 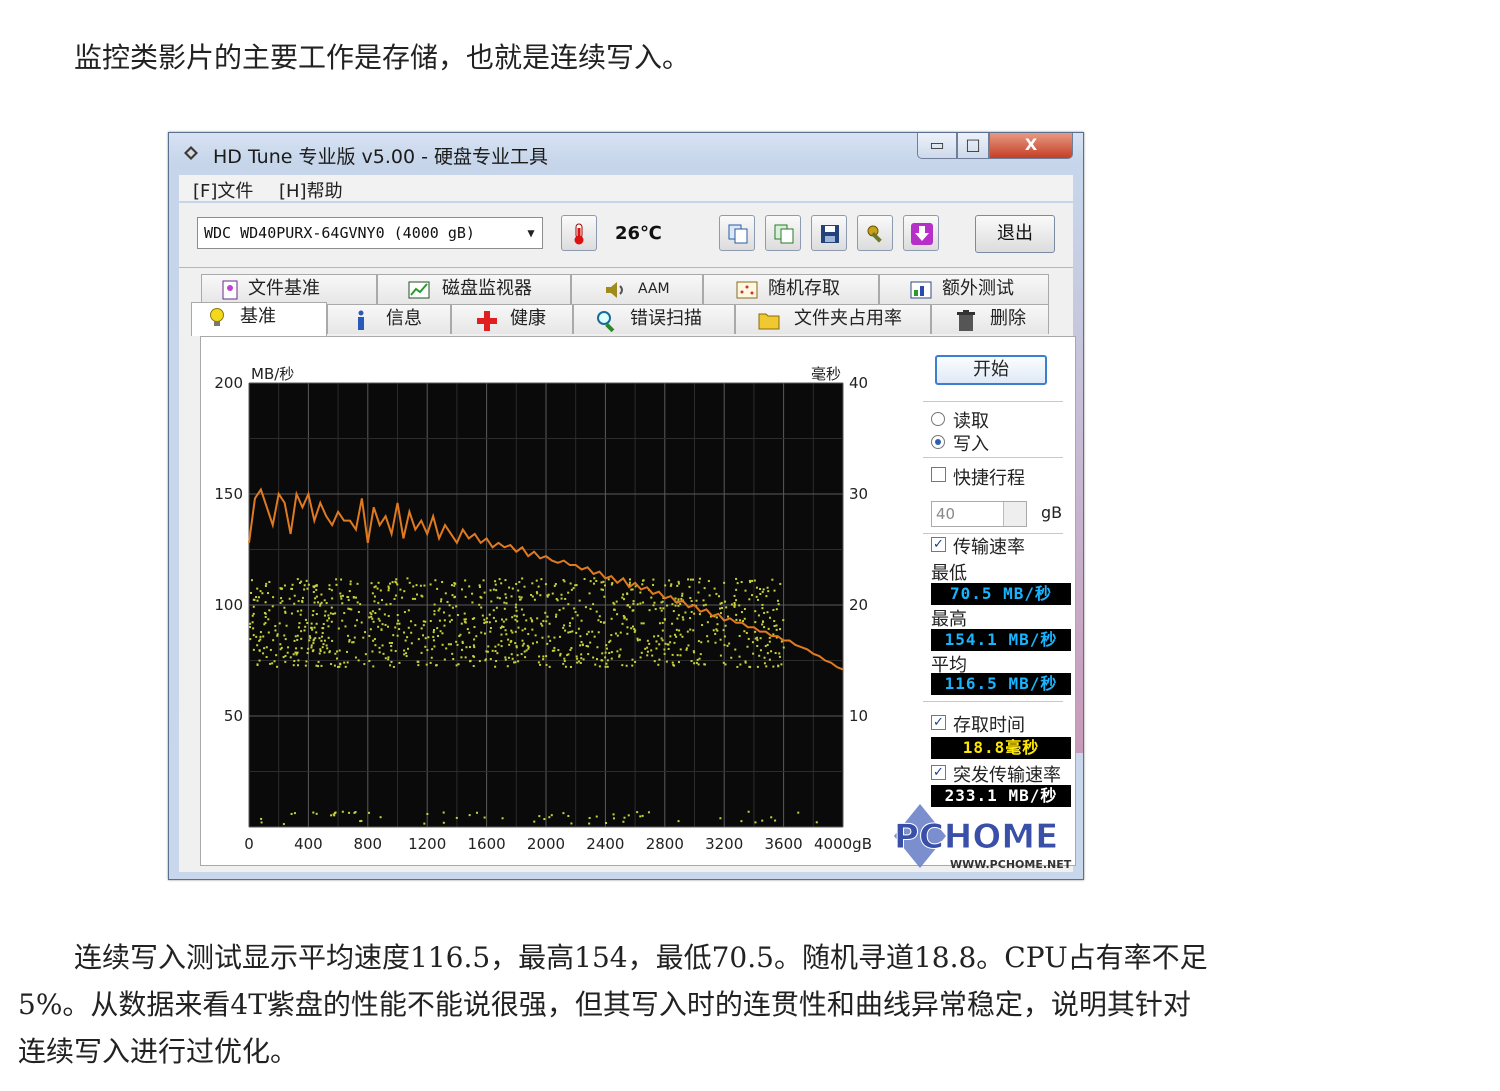 I want to click on burst-rate-checkbox: ✓, so click(x=938, y=772).